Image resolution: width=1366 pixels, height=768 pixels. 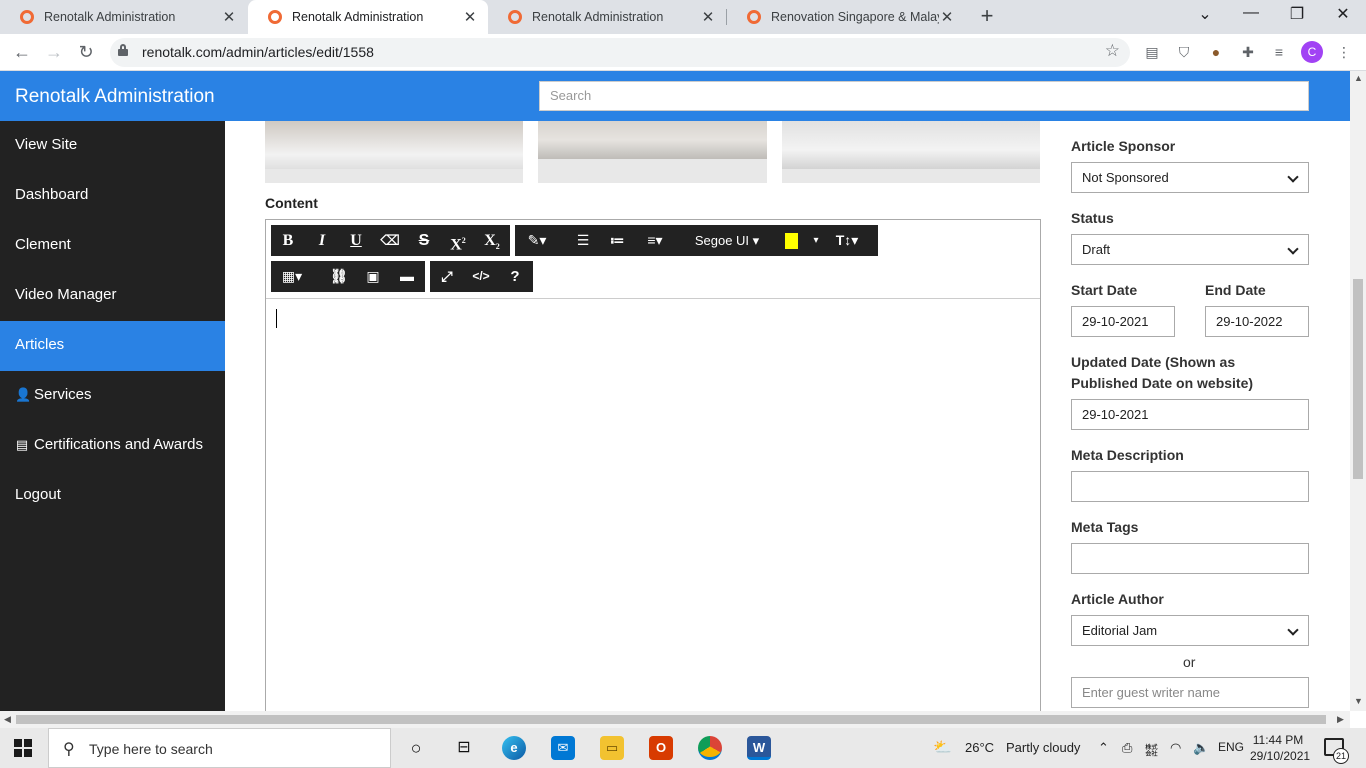 I want to click on sidebar-item-view-site: View Site, so click(x=112, y=146).